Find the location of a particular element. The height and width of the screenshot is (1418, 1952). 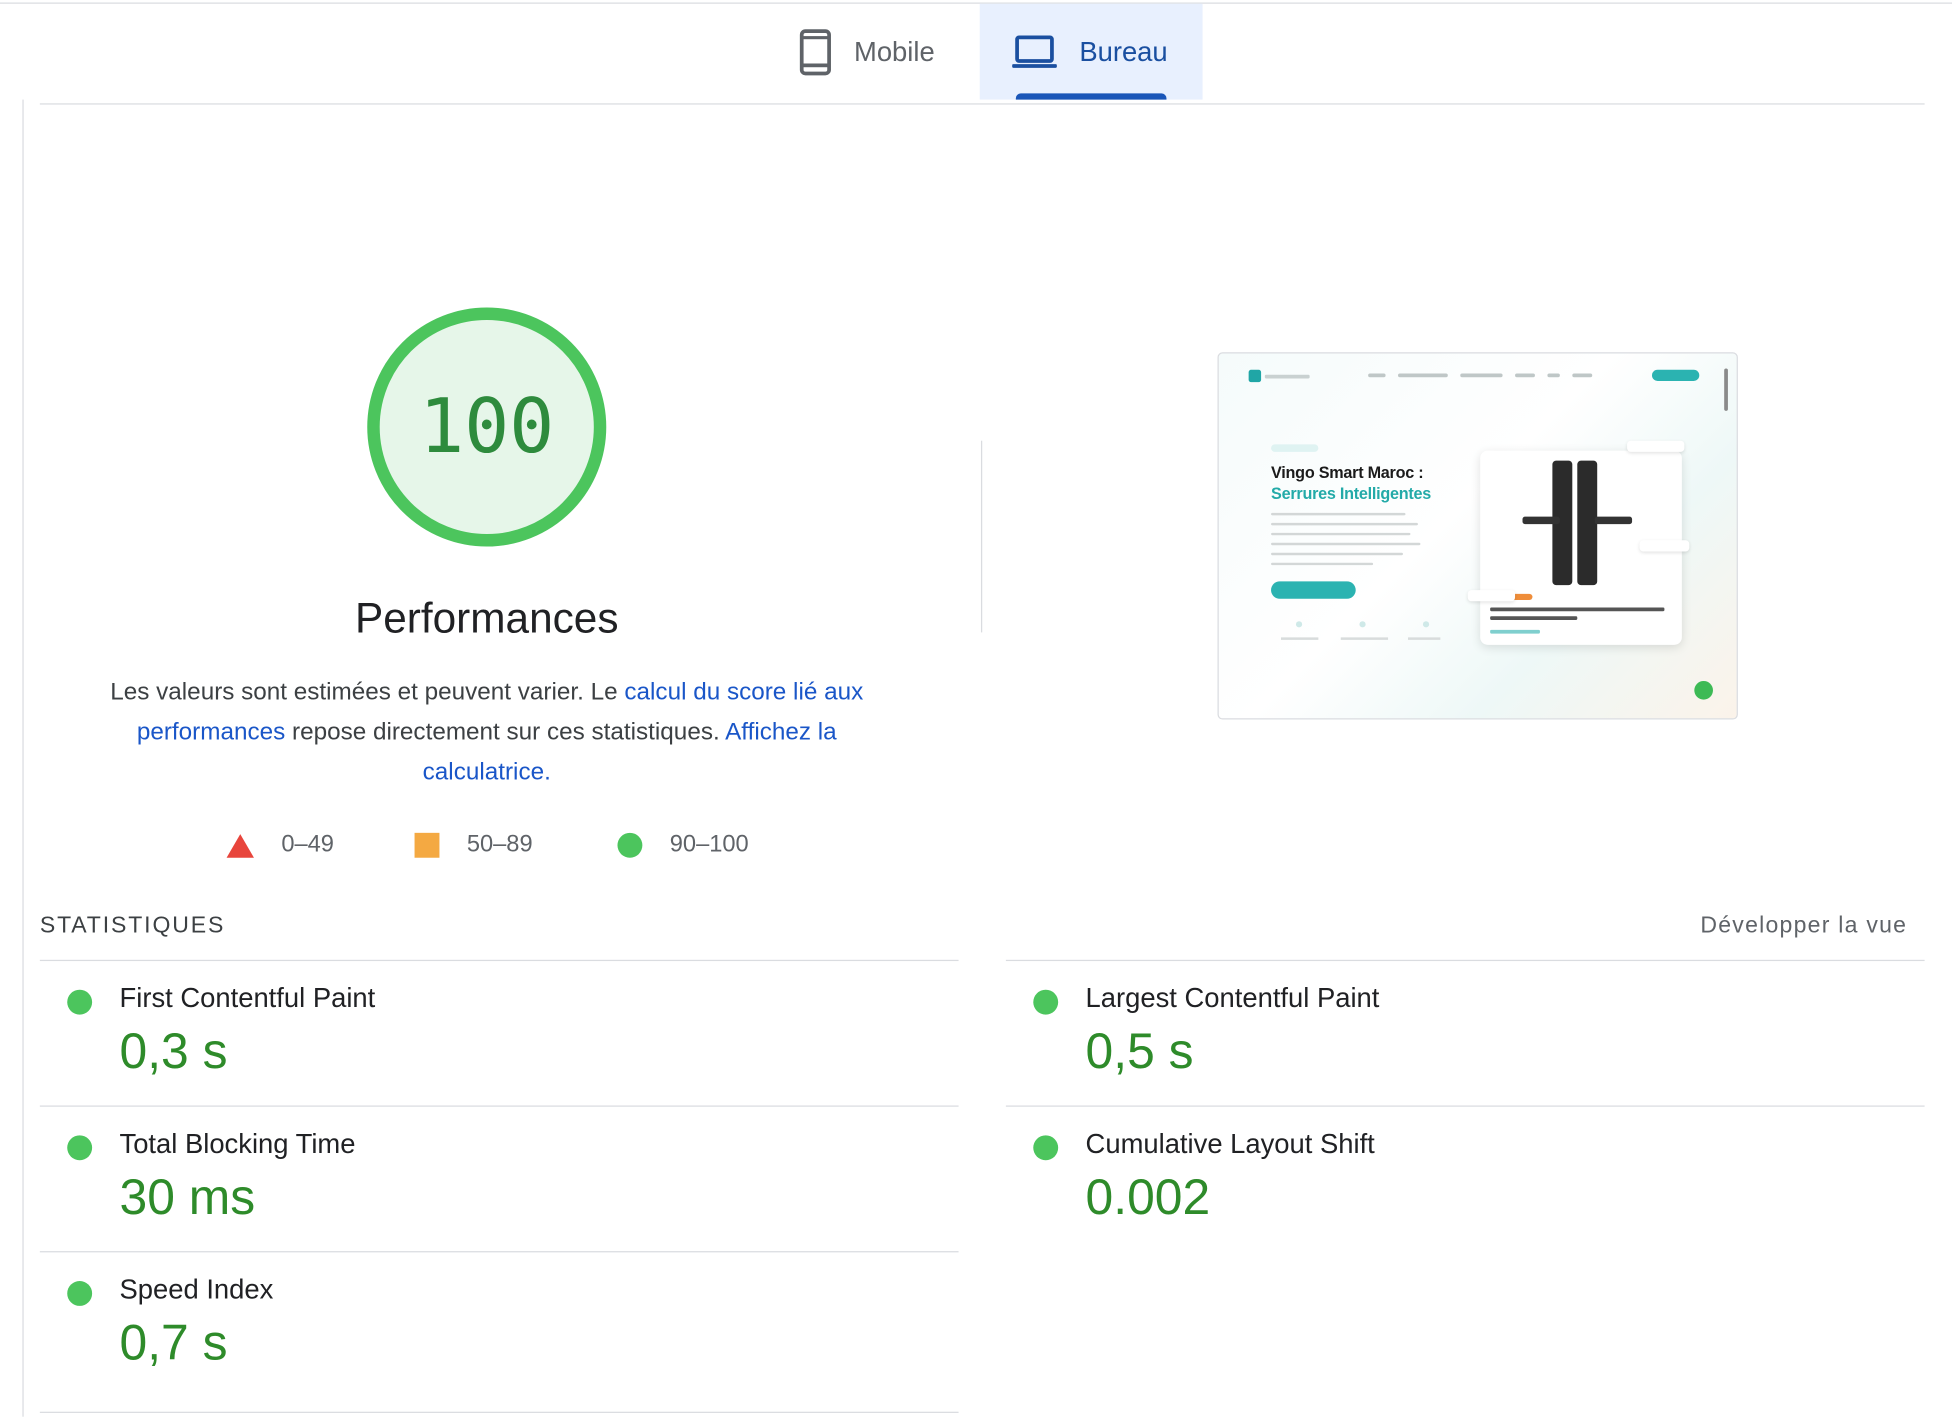

metric-speed-index: Speed Index 0,7 s is located at coordinates (502, 1346).